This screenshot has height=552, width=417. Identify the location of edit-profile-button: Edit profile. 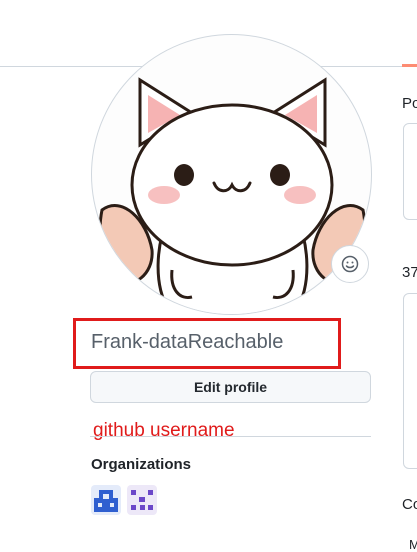
(230, 387).